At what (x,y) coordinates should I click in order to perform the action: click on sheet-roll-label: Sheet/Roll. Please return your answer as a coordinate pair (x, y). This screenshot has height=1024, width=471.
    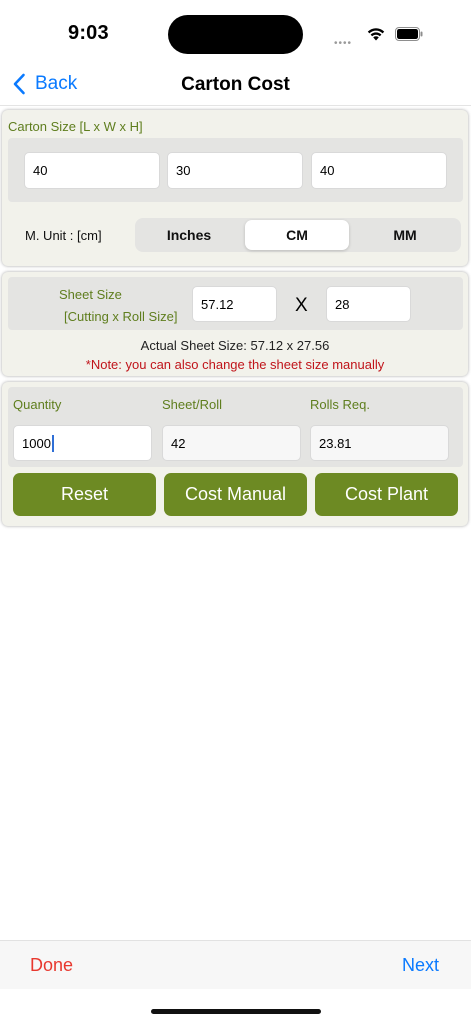
    Looking at the image, I should click on (192, 404).